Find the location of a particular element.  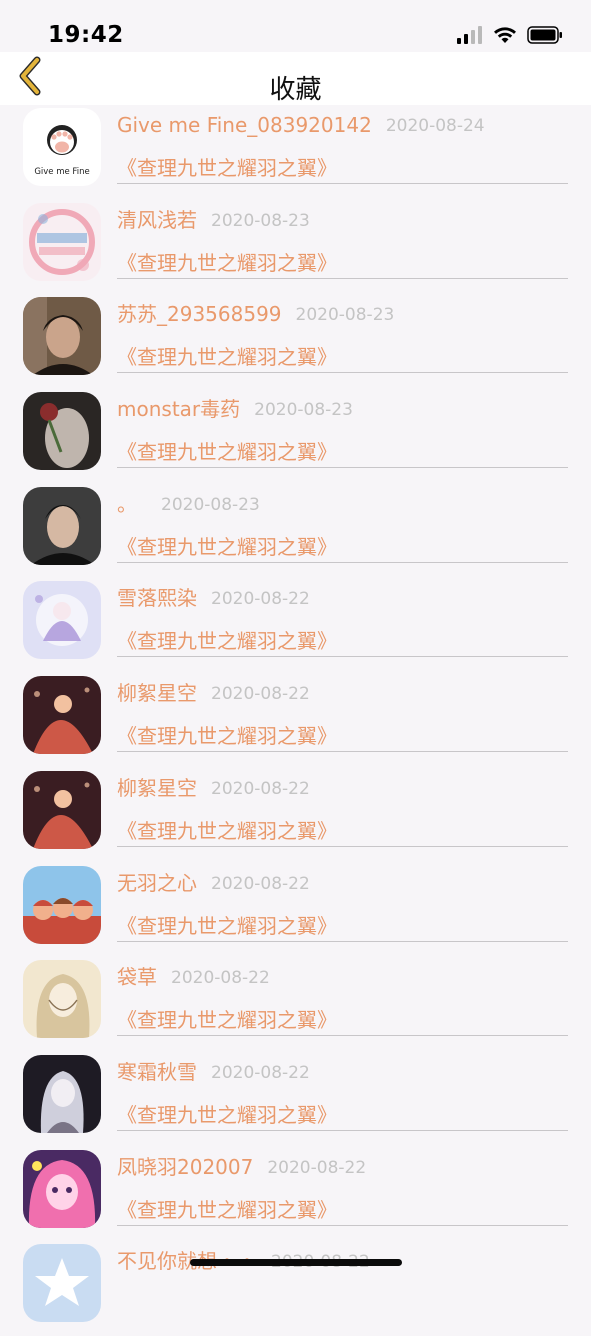

user-name: monstar毒药 2020-08-23 is located at coordinates (235, 409).